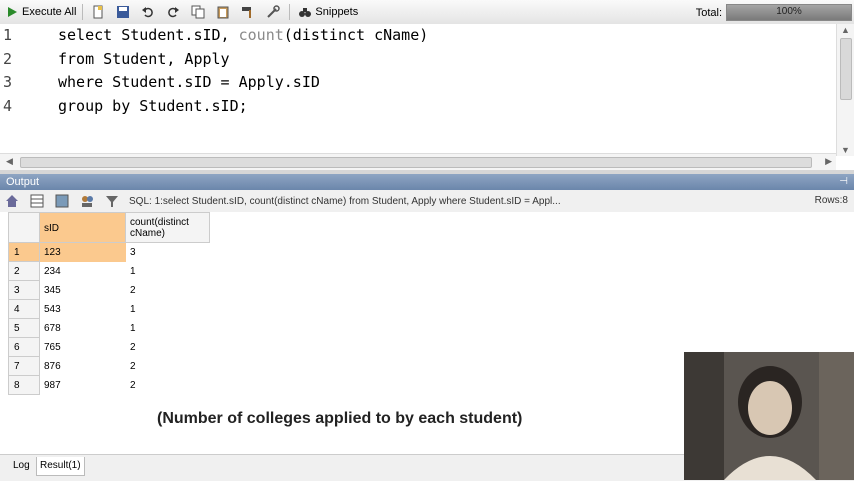  What do you see at coordinates (24, 271) in the screenshot?
I see `row-number: 2` at bounding box center [24, 271].